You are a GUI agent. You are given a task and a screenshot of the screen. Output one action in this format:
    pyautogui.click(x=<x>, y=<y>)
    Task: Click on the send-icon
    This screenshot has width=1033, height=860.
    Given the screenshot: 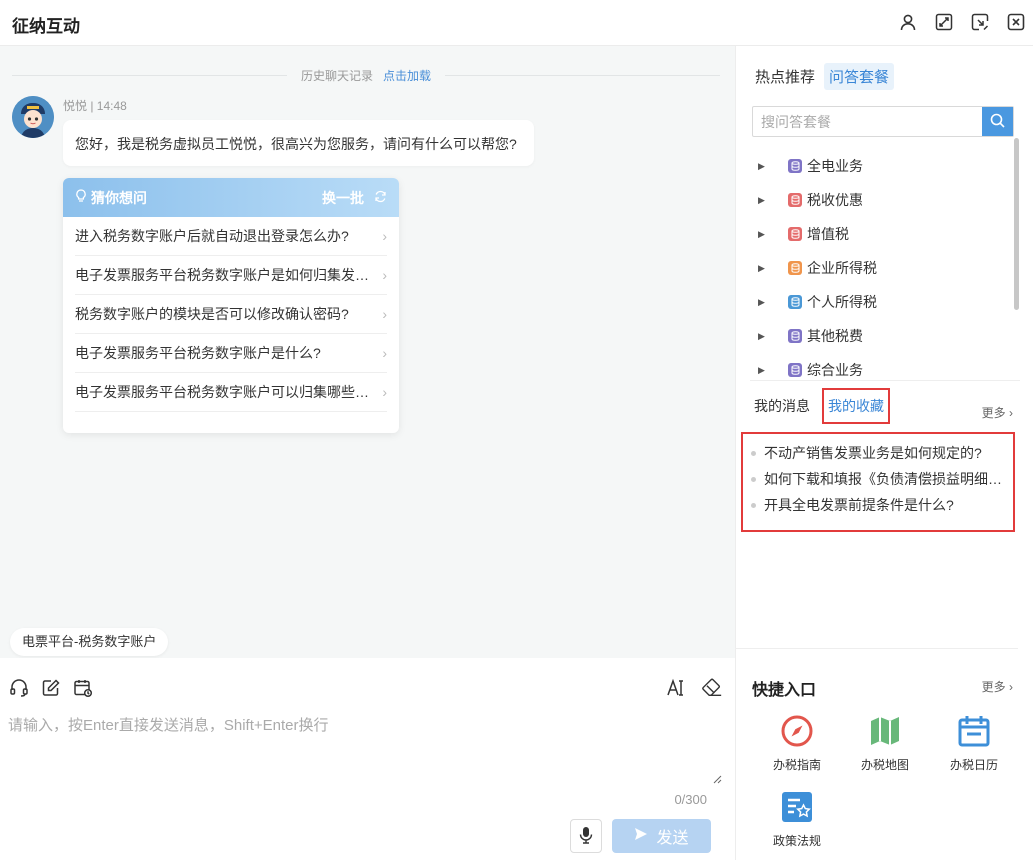 What is the action you would take?
    pyautogui.click(x=641, y=836)
    